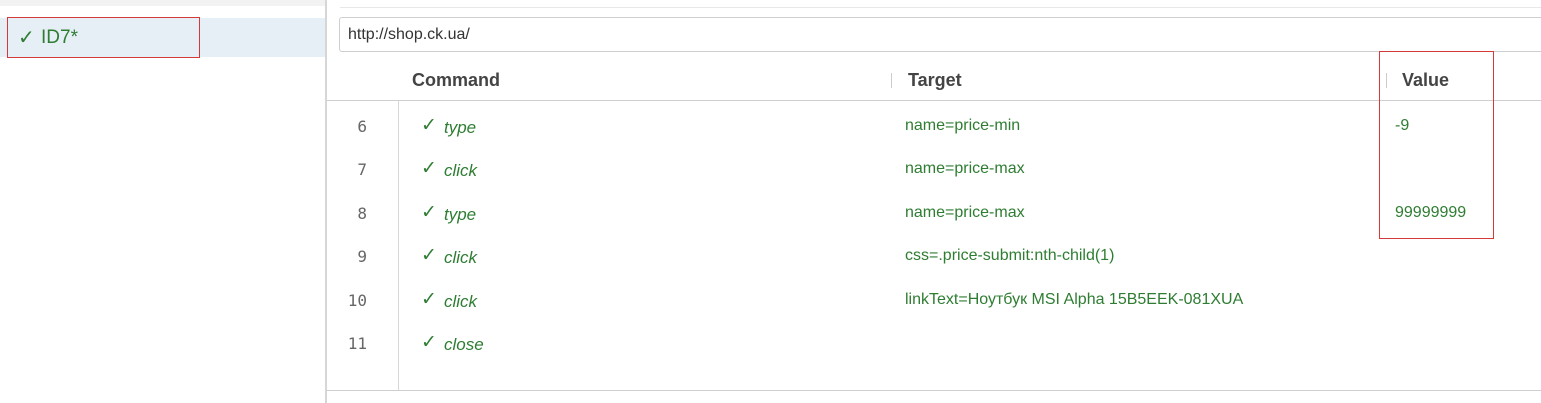 This screenshot has width=1541, height=403. I want to click on row-number: 11, so click(357, 343).